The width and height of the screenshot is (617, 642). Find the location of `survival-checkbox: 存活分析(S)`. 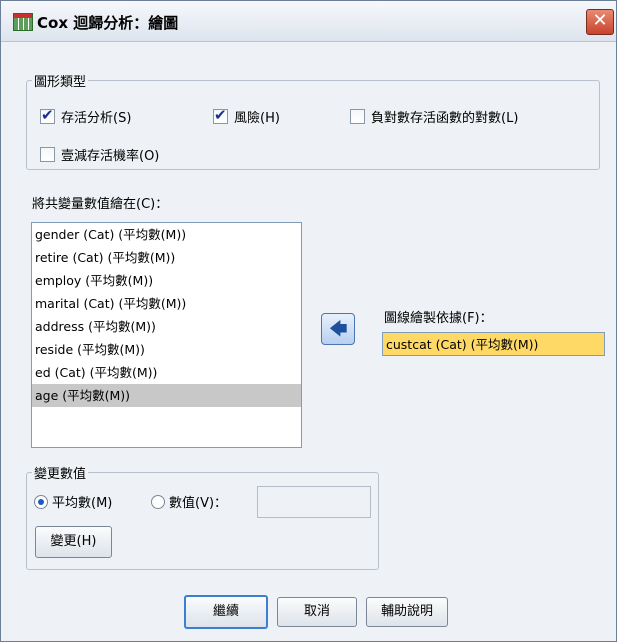

survival-checkbox: 存活分析(S) is located at coordinates (86, 116).